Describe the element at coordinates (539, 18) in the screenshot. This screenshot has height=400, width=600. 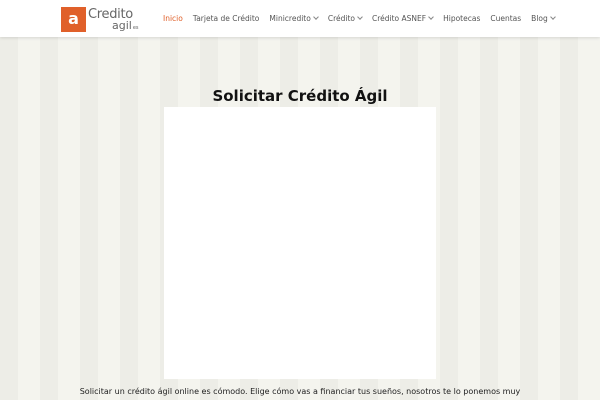
I see `nav-label: Blog` at that location.